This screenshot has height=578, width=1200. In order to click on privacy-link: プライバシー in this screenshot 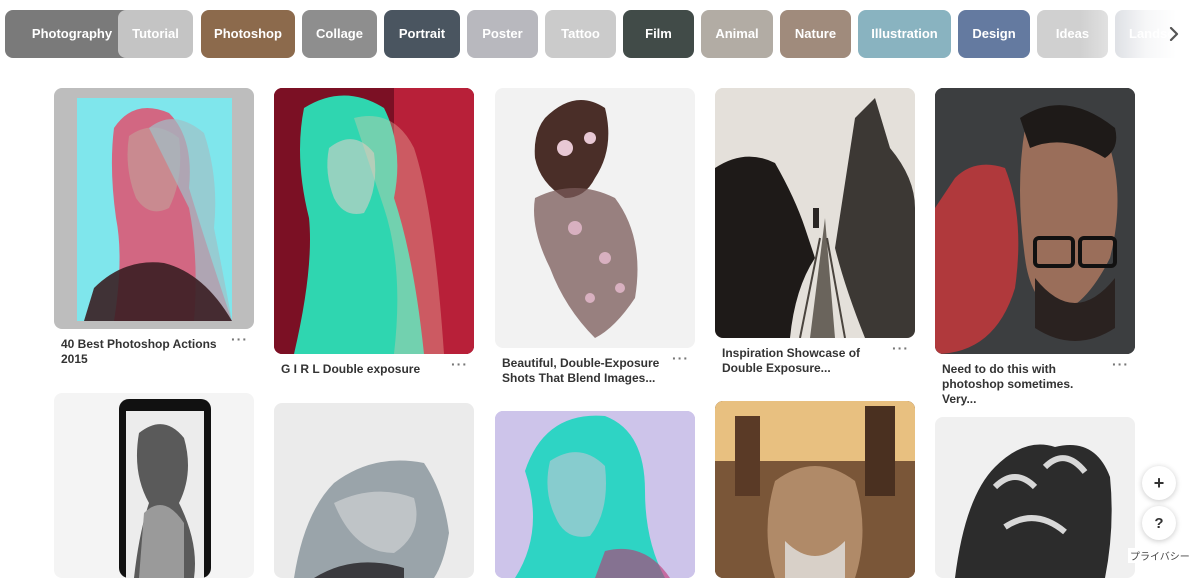, I will do `click(1160, 555)`.